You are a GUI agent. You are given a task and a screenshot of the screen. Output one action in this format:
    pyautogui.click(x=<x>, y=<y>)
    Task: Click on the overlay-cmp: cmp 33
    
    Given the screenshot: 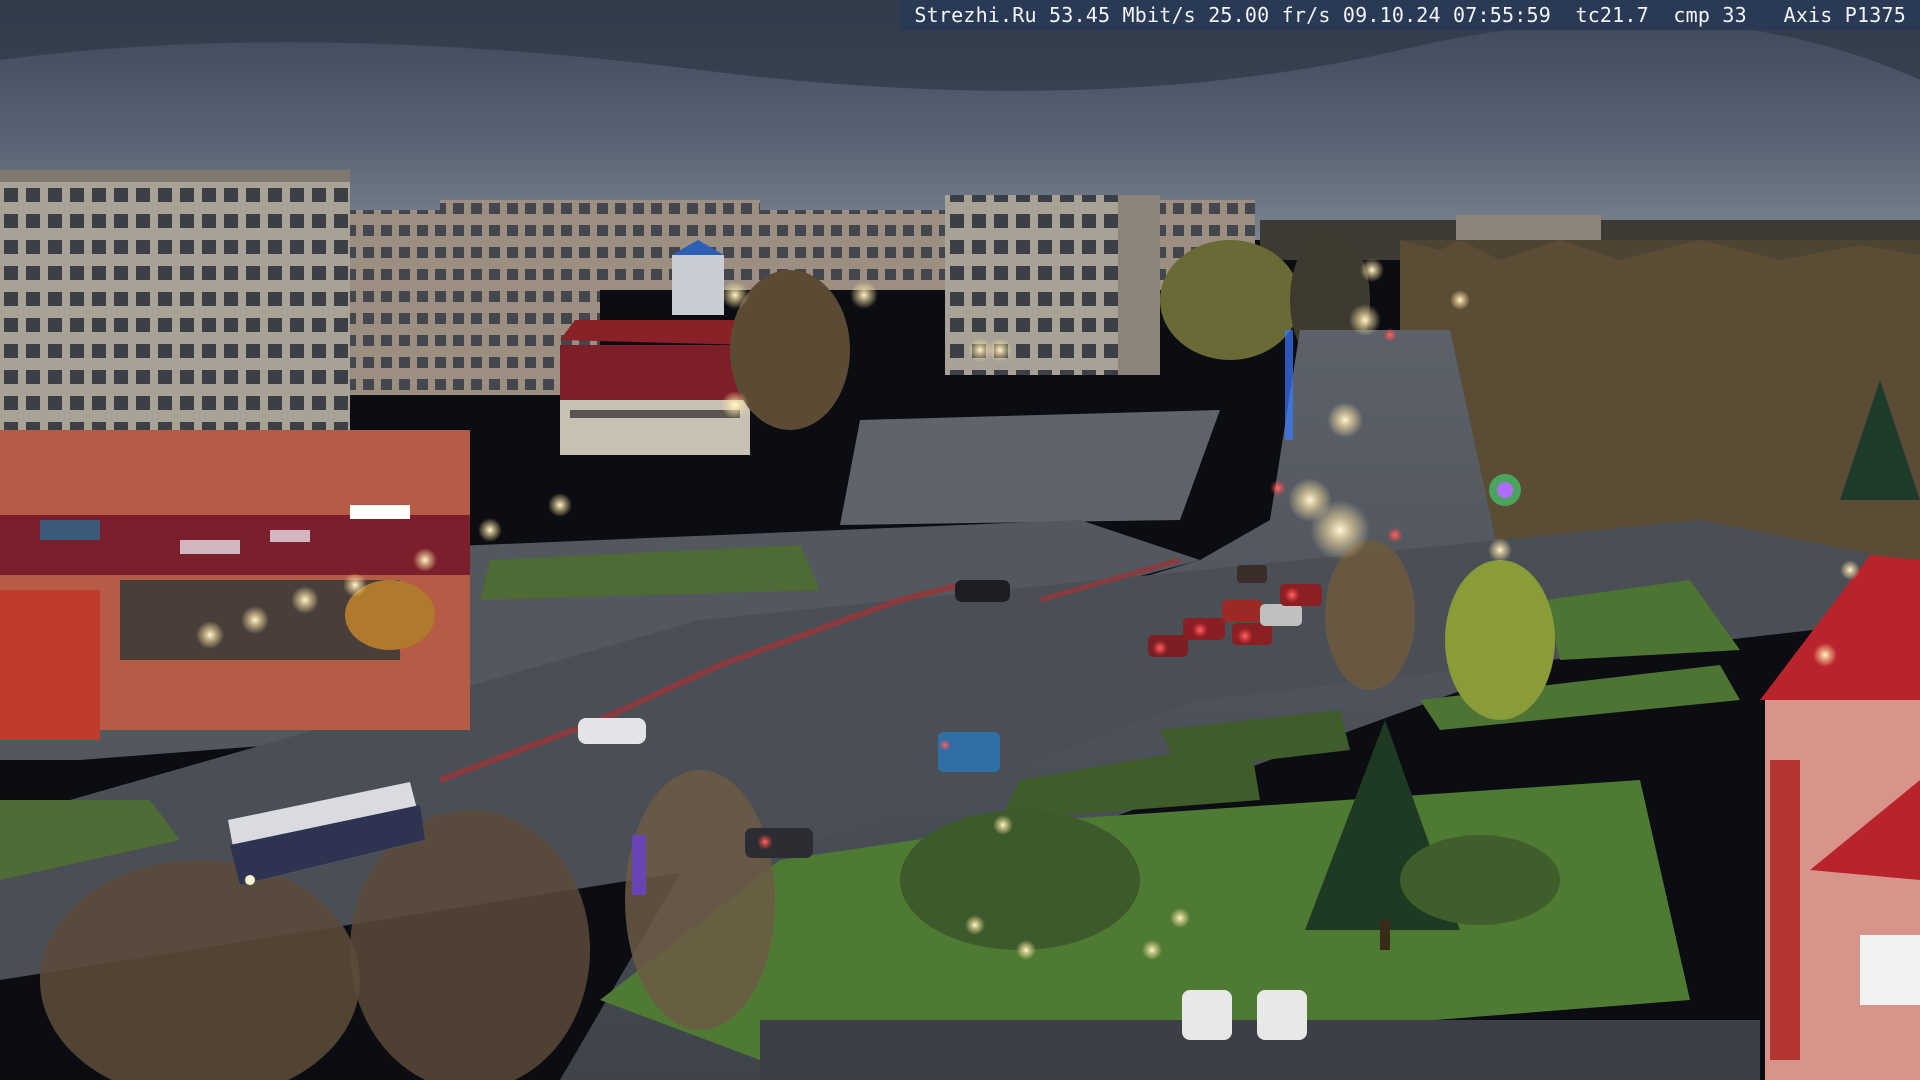 What is the action you would take?
    pyautogui.click(x=1710, y=15)
    